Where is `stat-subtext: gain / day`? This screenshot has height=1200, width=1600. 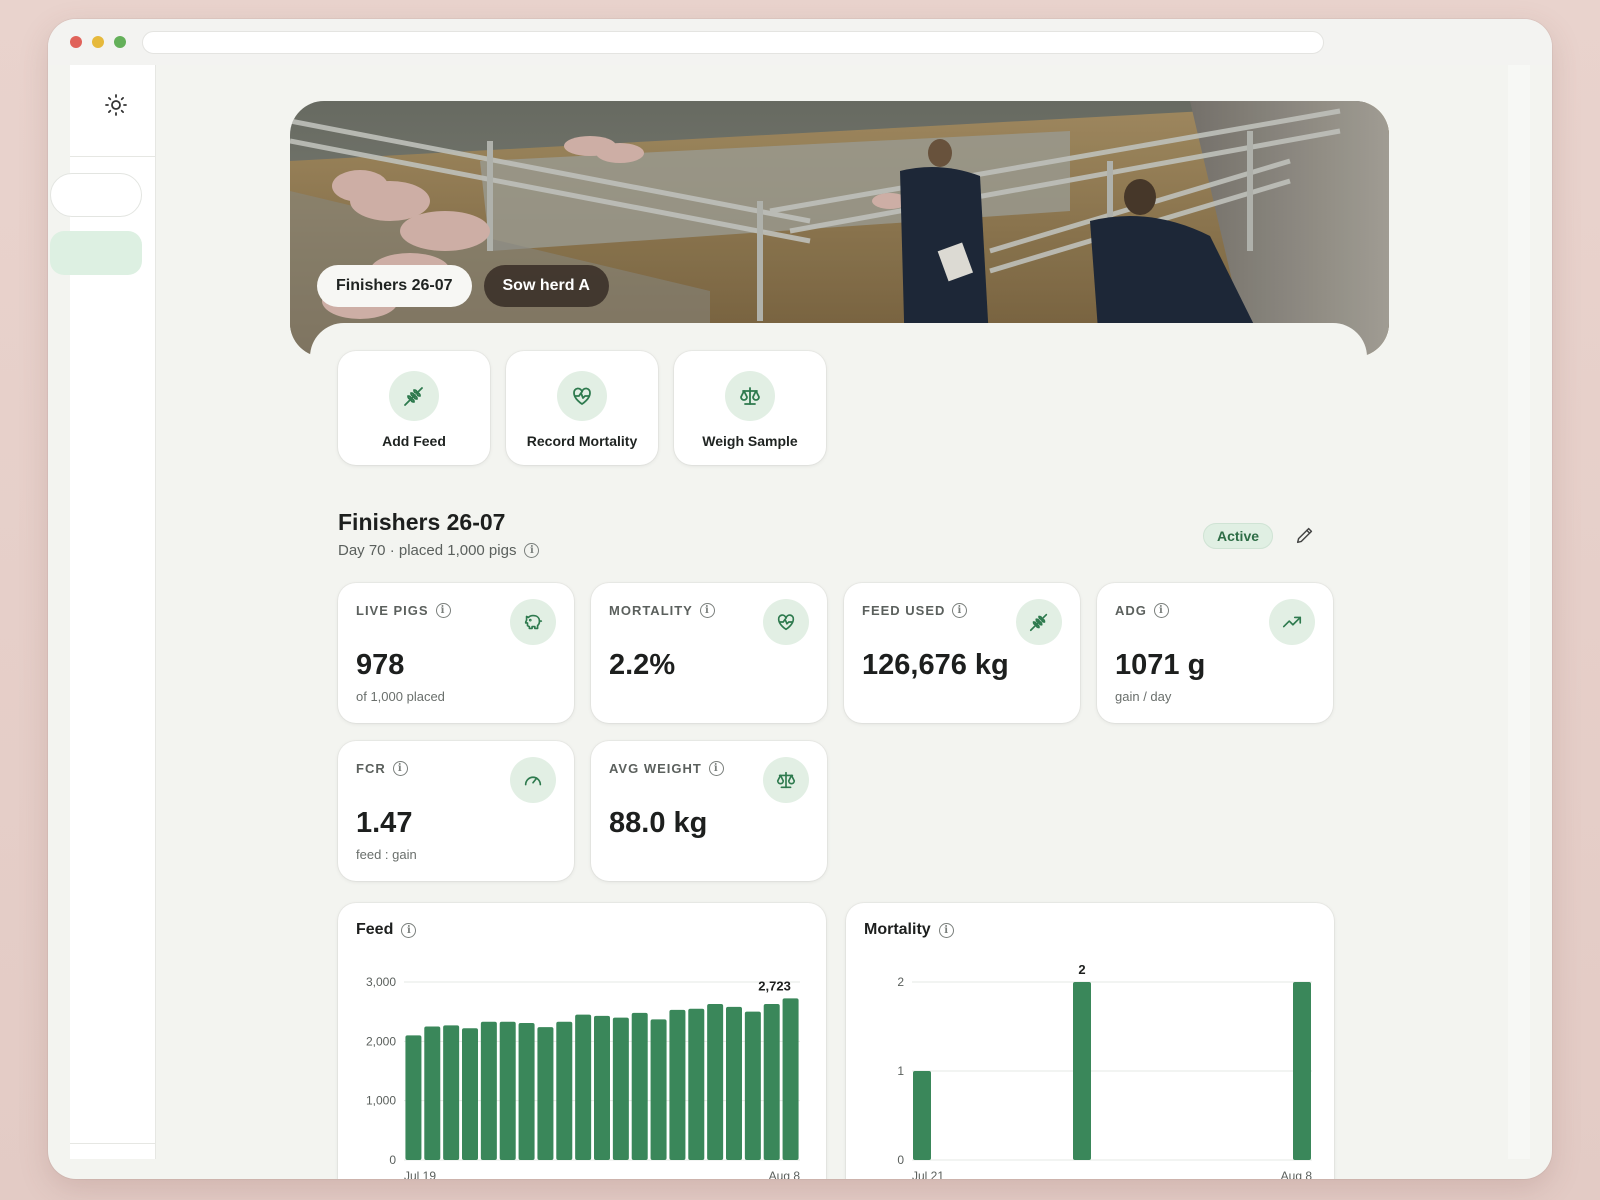
stat-subtext: gain / day is located at coordinates (1143, 696).